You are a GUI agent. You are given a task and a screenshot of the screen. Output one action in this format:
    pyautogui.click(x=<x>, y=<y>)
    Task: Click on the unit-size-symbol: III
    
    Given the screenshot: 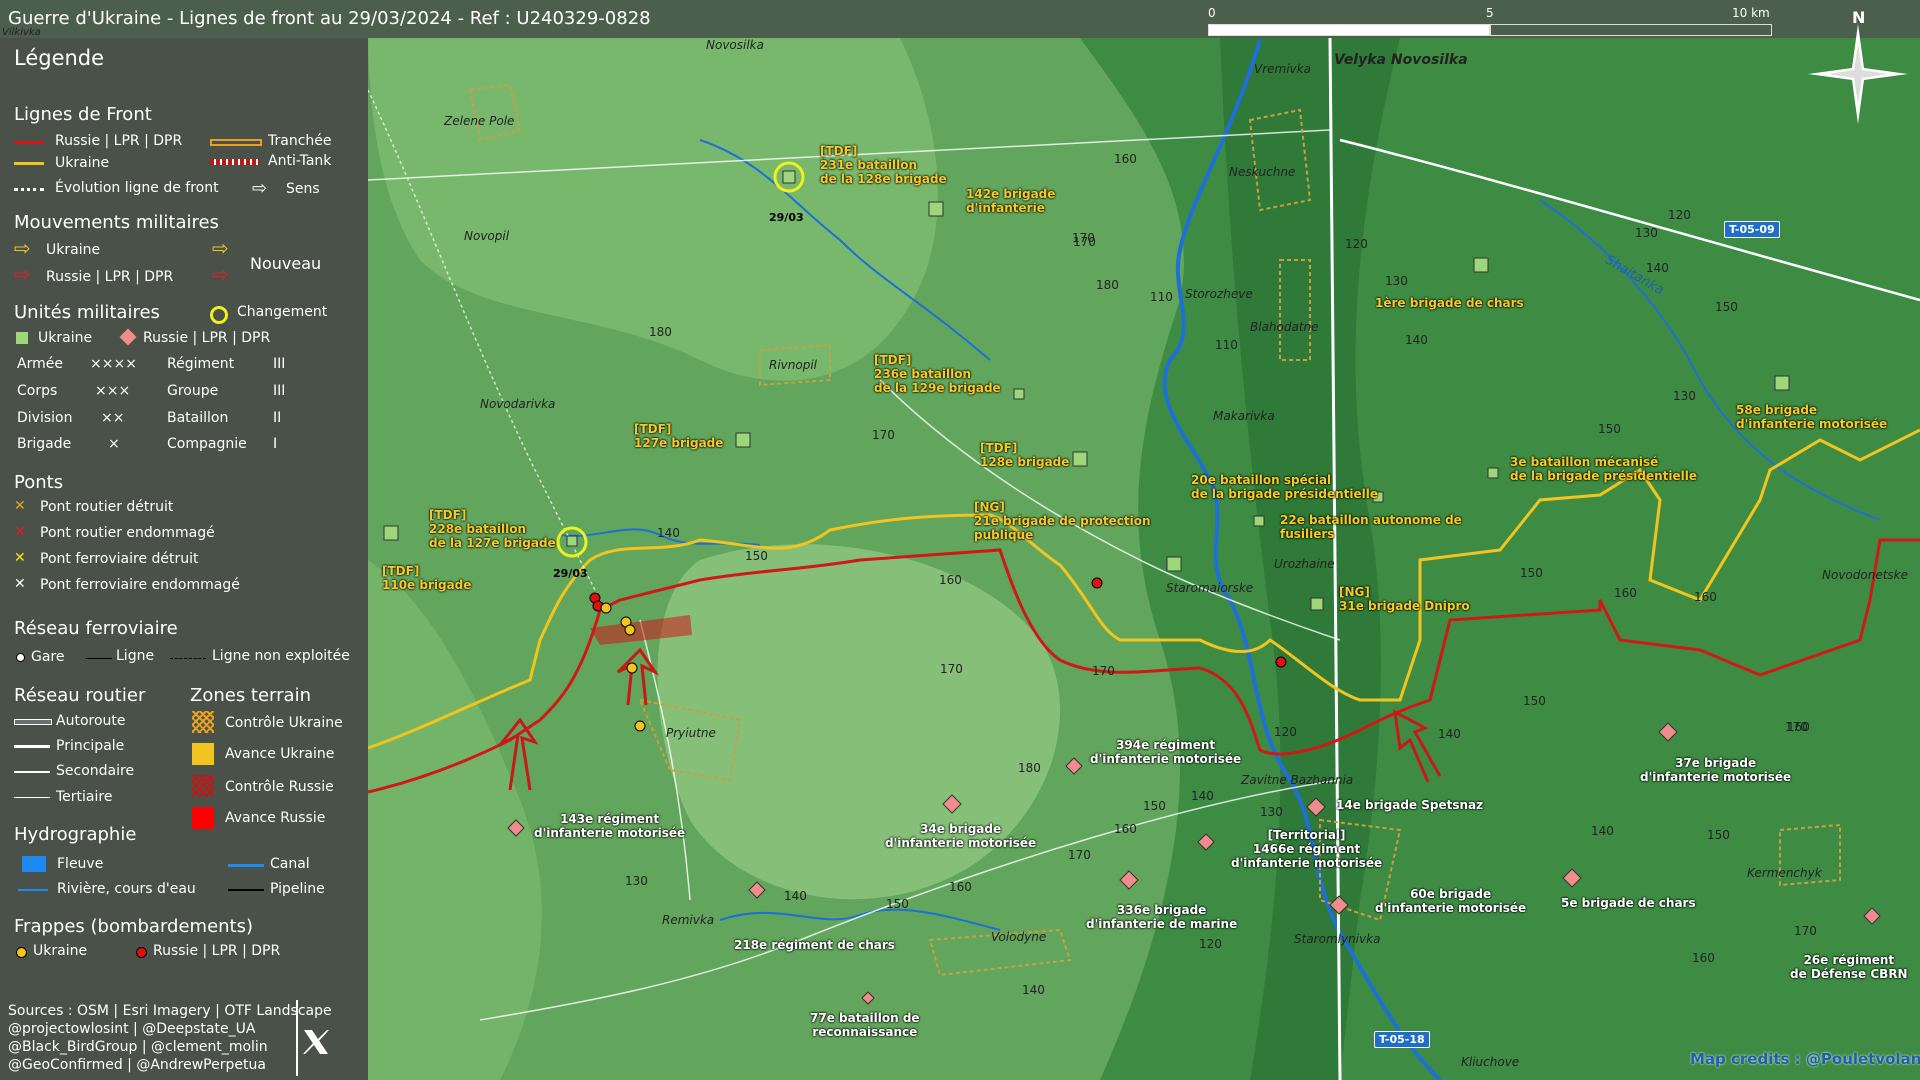 What is the action you would take?
    pyautogui.click(x=279, y=391)
    